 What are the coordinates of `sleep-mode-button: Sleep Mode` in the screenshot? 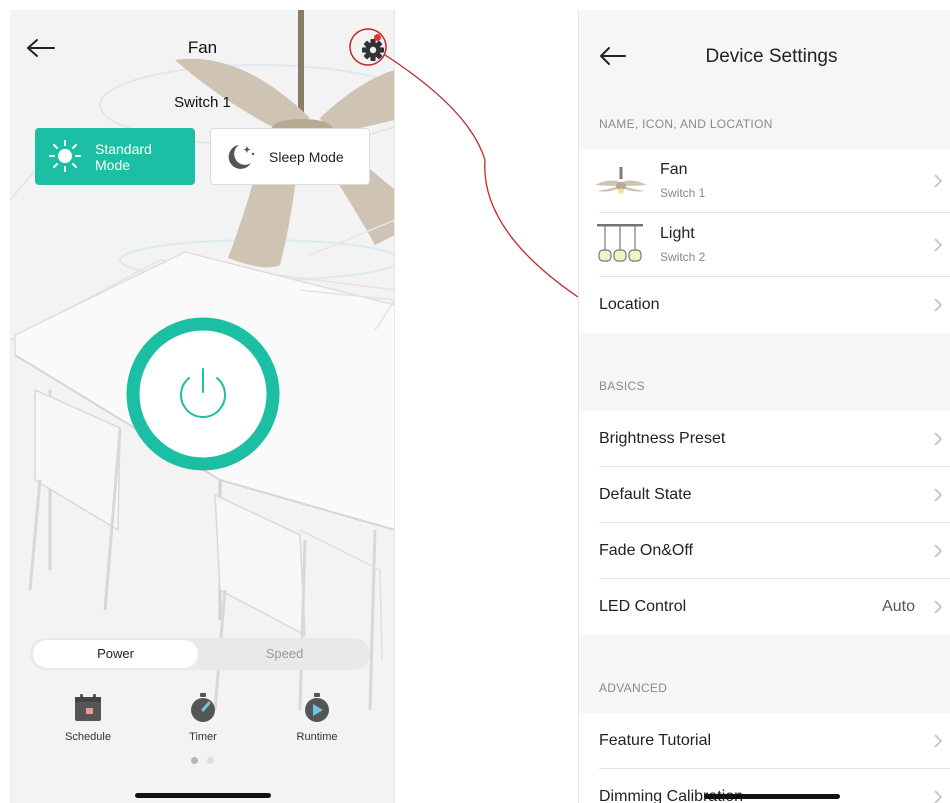 It's located at (290, 156).